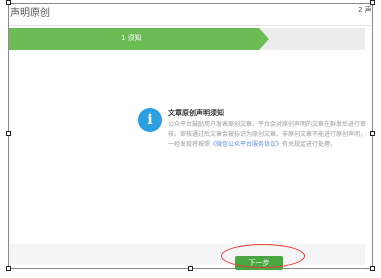 This screenshot has height=278, width=381. What do you see at coordinates (190, 25) in the screenshot?
I see `title-divider` at bounding box center [190, 25].